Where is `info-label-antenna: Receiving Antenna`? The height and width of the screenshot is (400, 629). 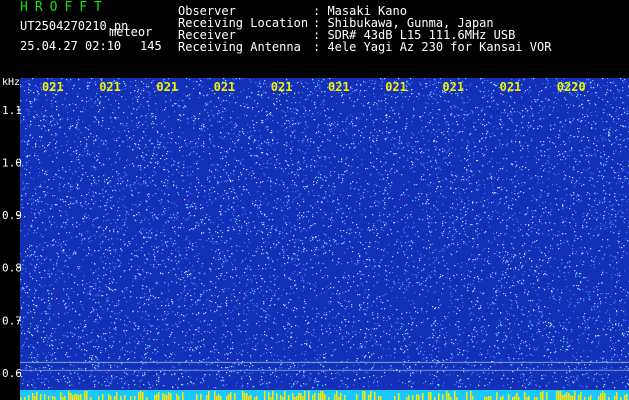 info-label-antenna: Receiving Antenna is located at coordinates (239, 47).